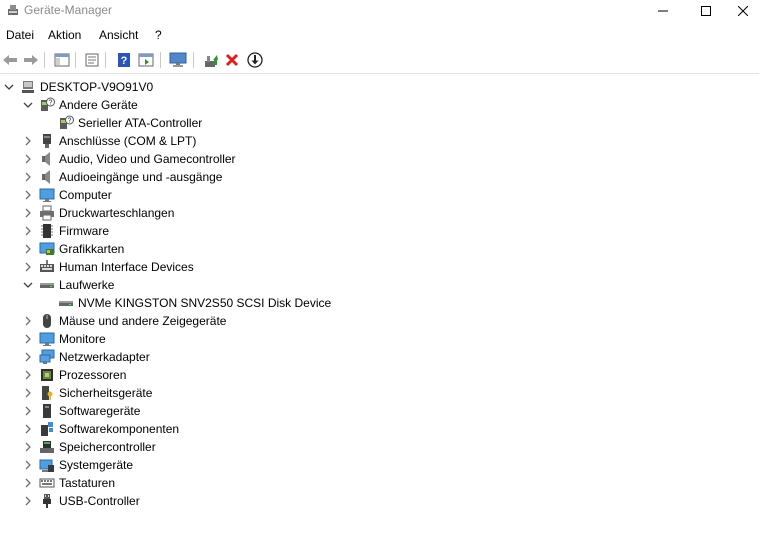 This screenshot has width=759, height=539. I want to click on tree-item-label: Grafikkarten, so click(92, 249).